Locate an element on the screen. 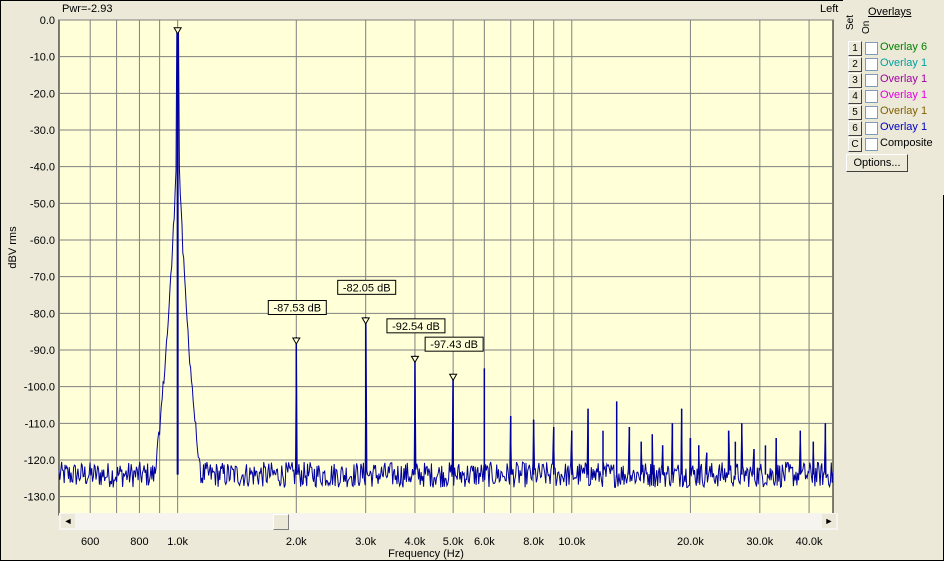 This screenshot has width=944, height=561. overlays-title: Overlays is located at coordinates (890, 12).